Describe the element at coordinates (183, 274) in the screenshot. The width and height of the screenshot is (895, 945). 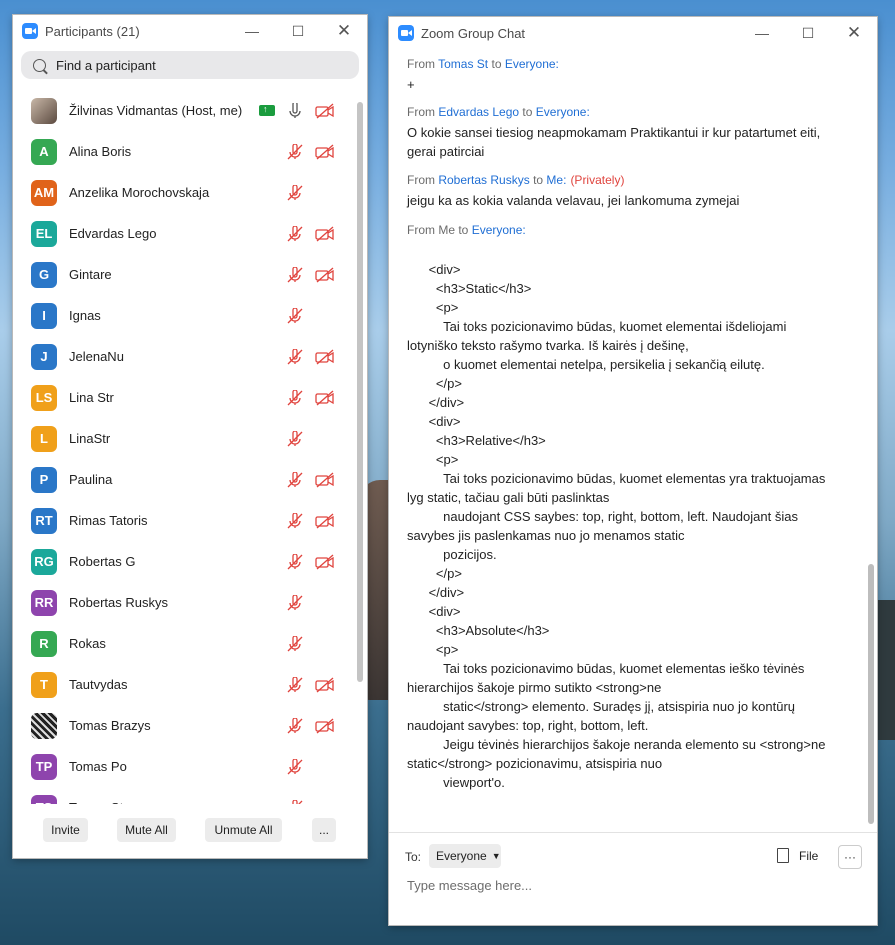
I see `participant-row: G Gintare` at that location.